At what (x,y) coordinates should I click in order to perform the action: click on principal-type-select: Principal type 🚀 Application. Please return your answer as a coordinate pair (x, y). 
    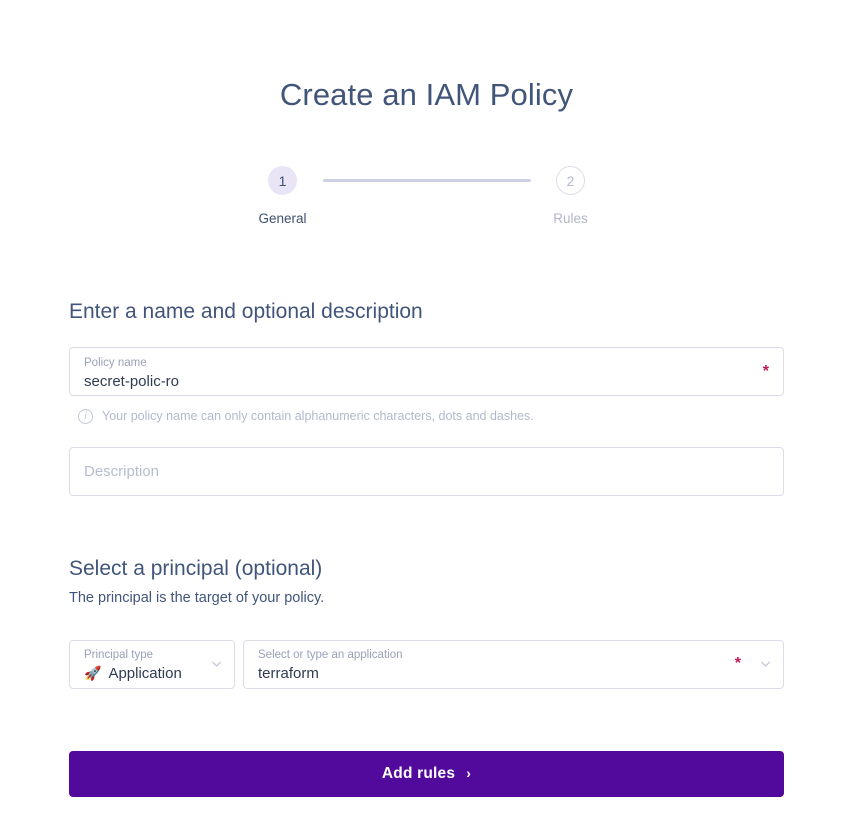
    Looking at the image, I should click on (152, 664).